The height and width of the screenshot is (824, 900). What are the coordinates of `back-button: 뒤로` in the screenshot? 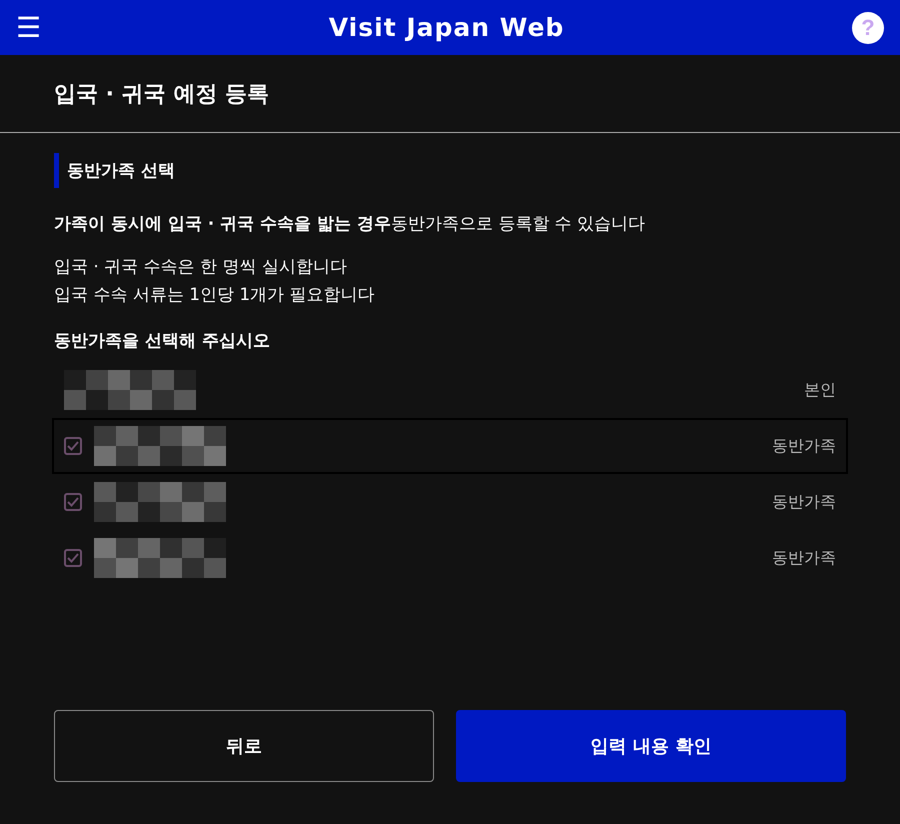 It's located at (244, 746).